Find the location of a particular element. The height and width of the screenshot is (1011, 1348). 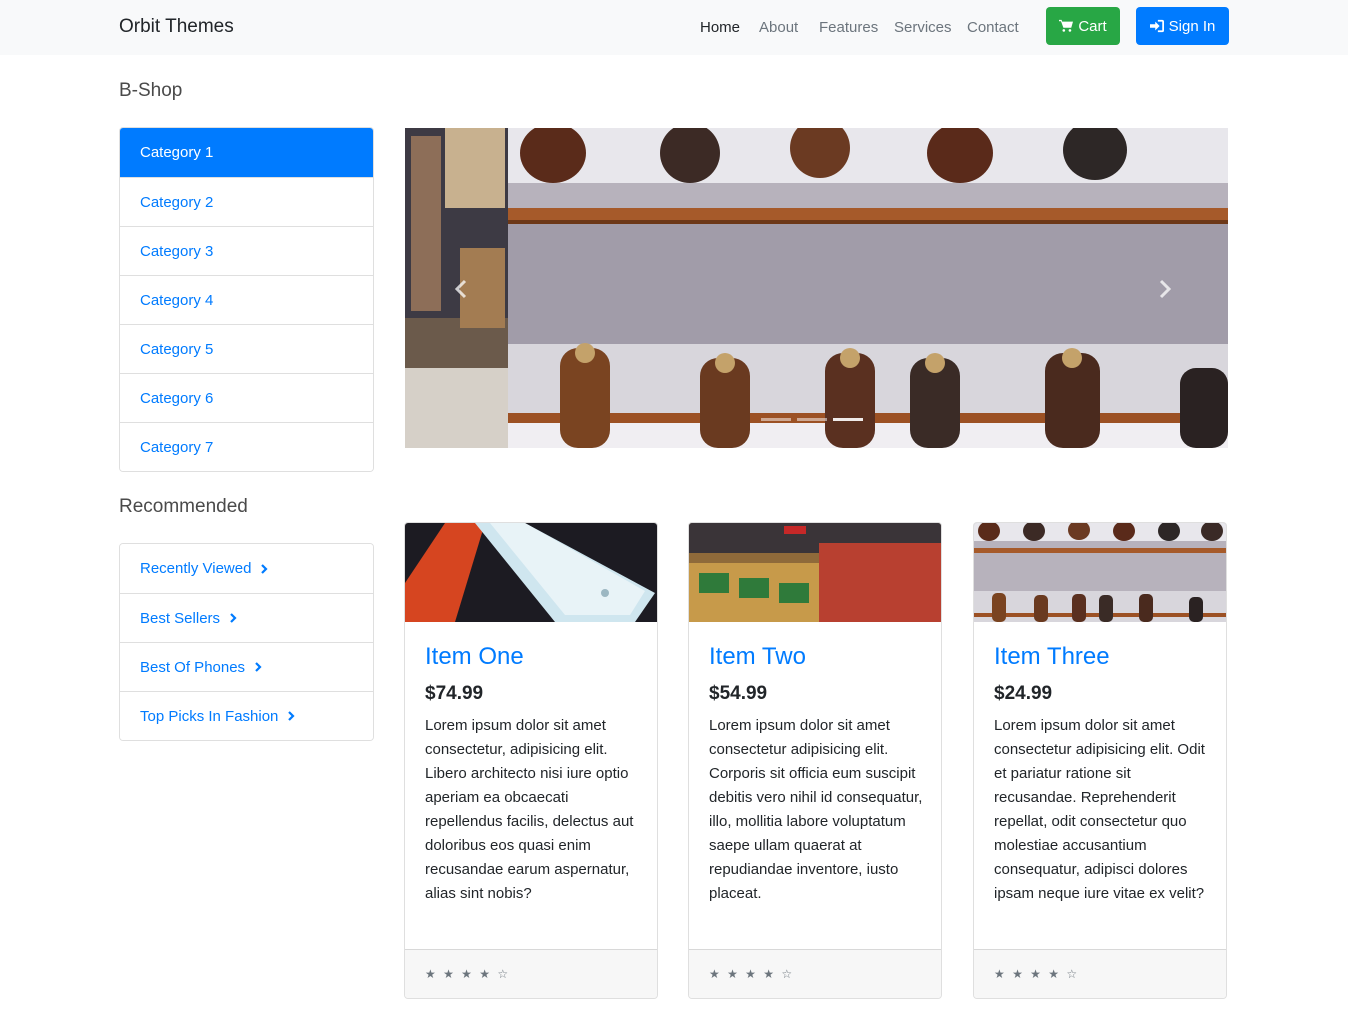

category-item: Category 7 is located at coordinates (246, 446).